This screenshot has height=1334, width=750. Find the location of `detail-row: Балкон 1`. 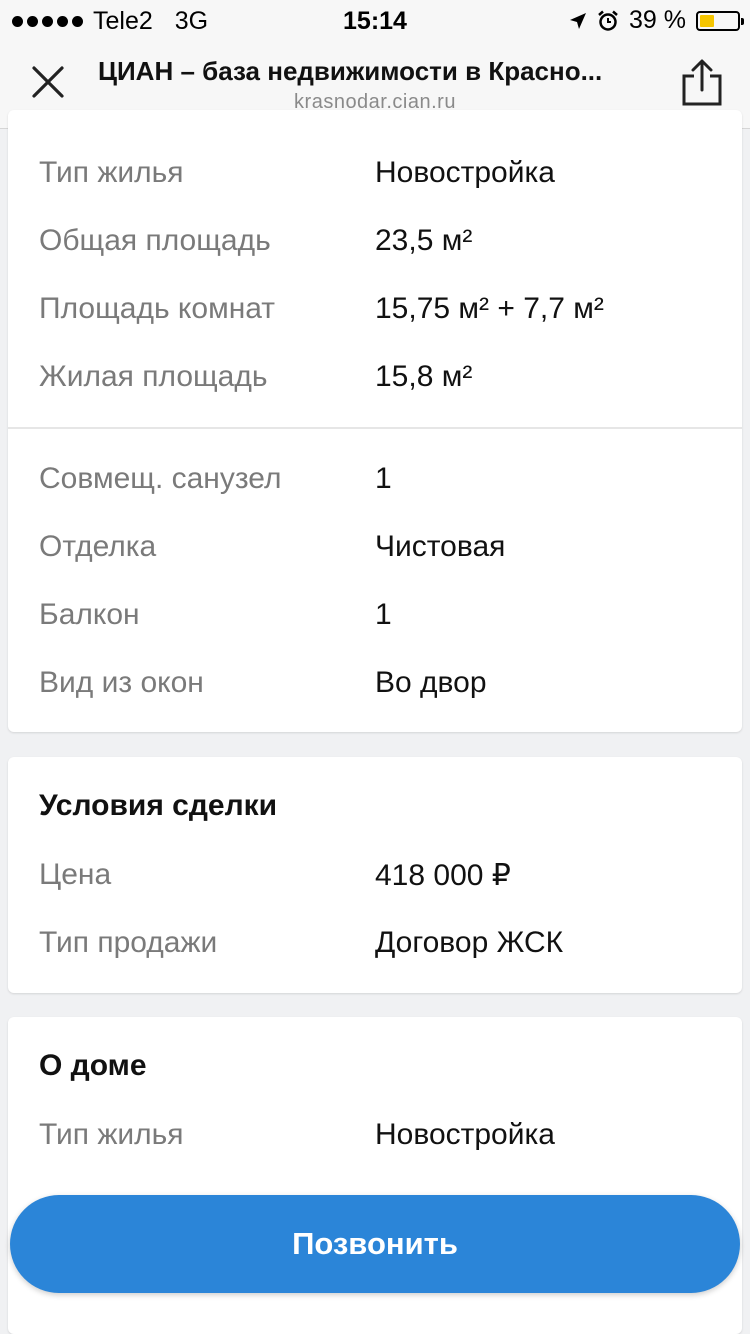

detail-row: Балкон 1 is located at coordinates (375, 618).